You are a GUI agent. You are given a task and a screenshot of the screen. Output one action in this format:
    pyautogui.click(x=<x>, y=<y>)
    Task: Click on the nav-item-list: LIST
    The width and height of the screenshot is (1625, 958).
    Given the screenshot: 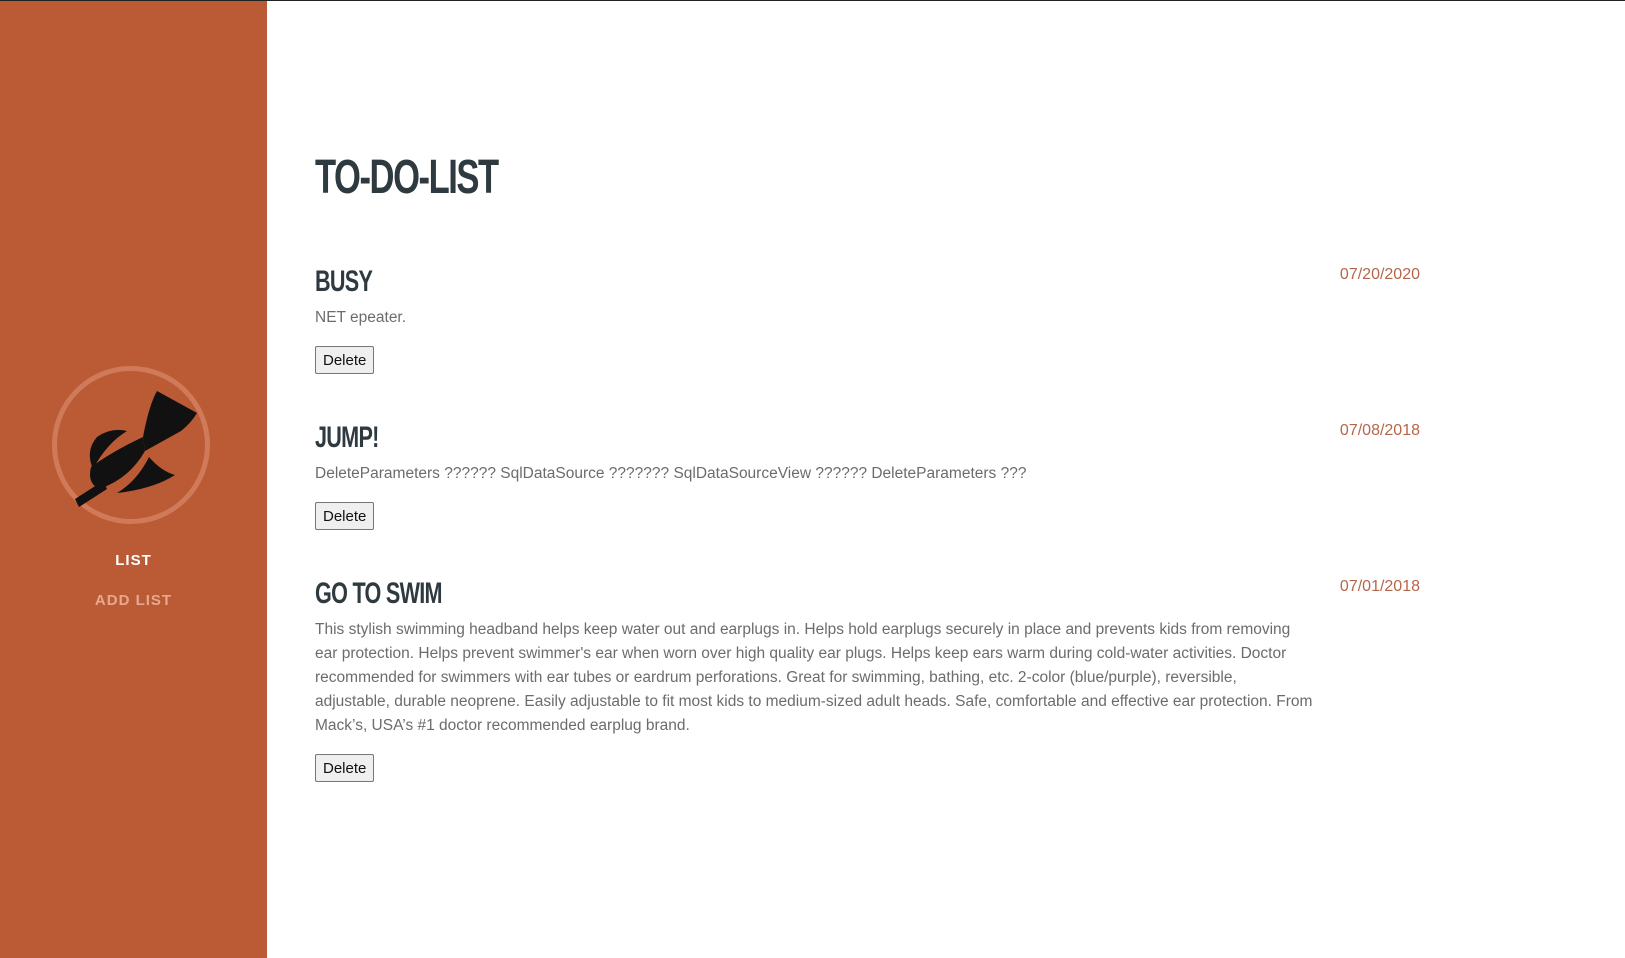 What is the action you would take?
    pyautogui.click(x=133, y=560)
    